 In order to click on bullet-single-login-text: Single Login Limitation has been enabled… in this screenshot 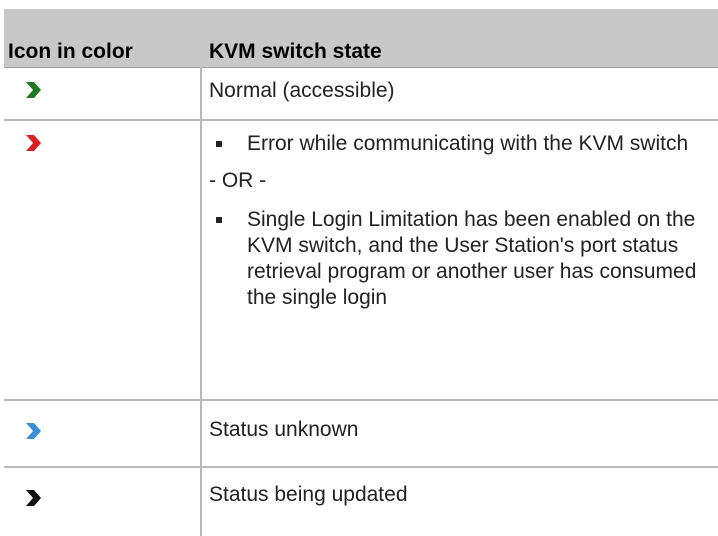, I will do `click(472, 258)`.